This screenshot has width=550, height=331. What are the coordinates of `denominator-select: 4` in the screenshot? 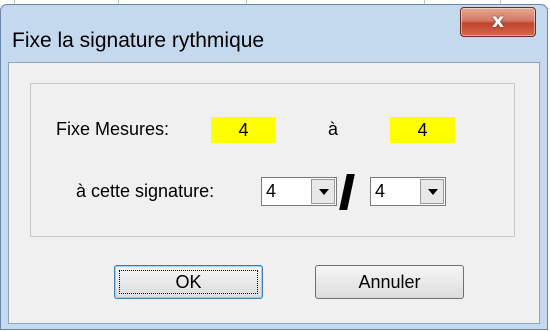 It's located at (408, 191).